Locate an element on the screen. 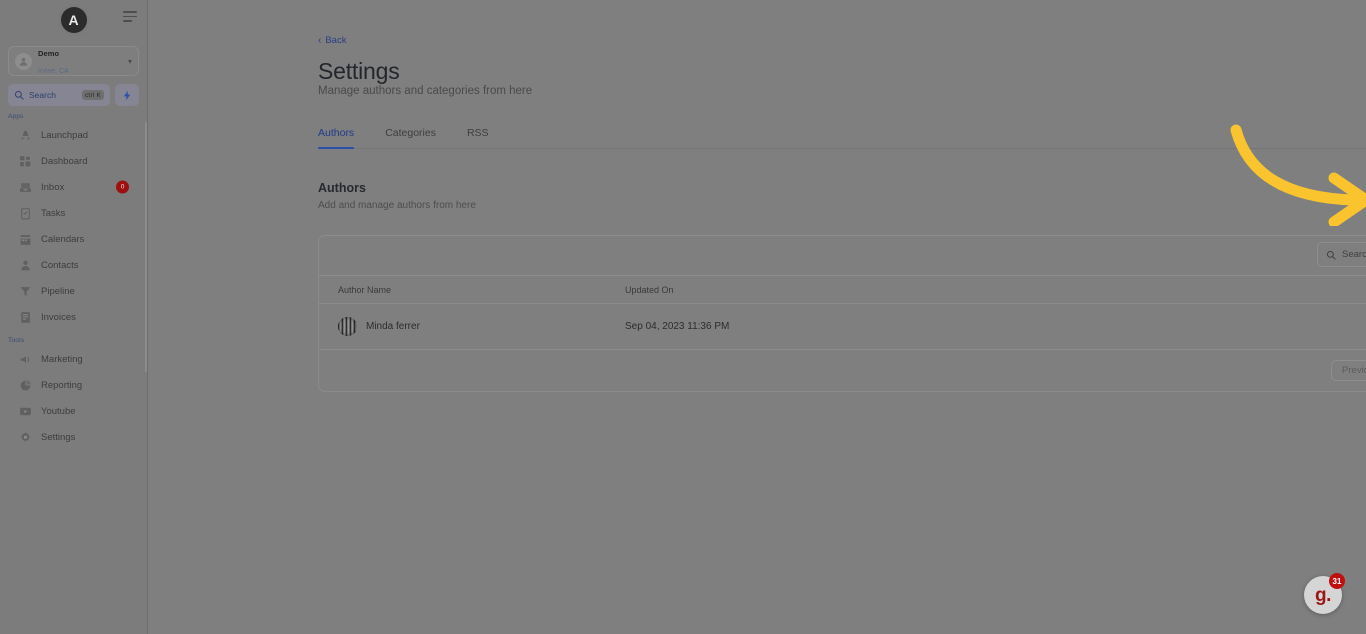  search-label: Search is located at coordinates (42, 95).